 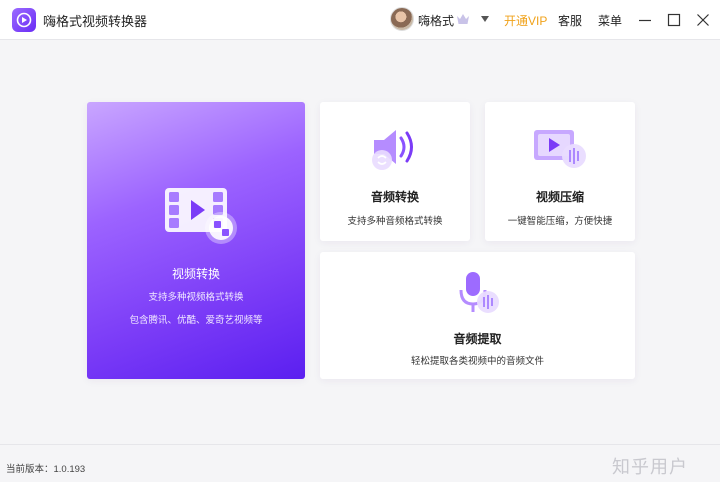 What do you see at coordinates (485, 19) in the screenshot?
I see `chevron-down-icon` at bounding box center [485, 19].